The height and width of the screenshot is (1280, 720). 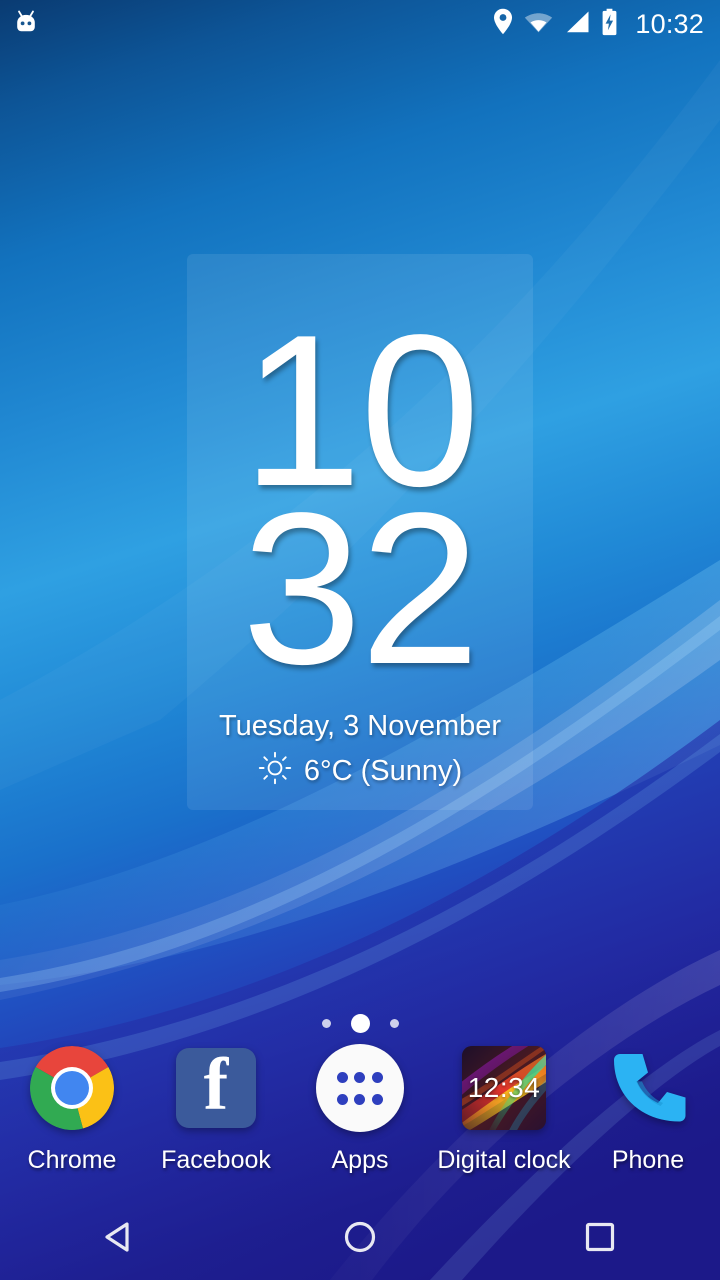 I want to click on page-indicator, so click(x=360, y=1023).